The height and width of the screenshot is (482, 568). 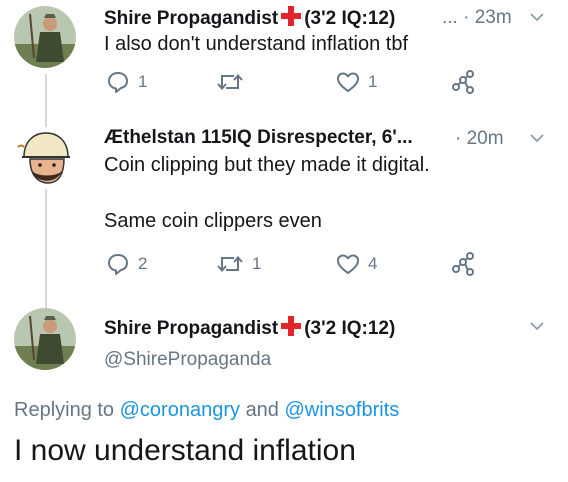 What do you see at coordinates (64, 410) in the screenshot?
I see `replying-prefix: Replying to` at bounding box center [64, 410].